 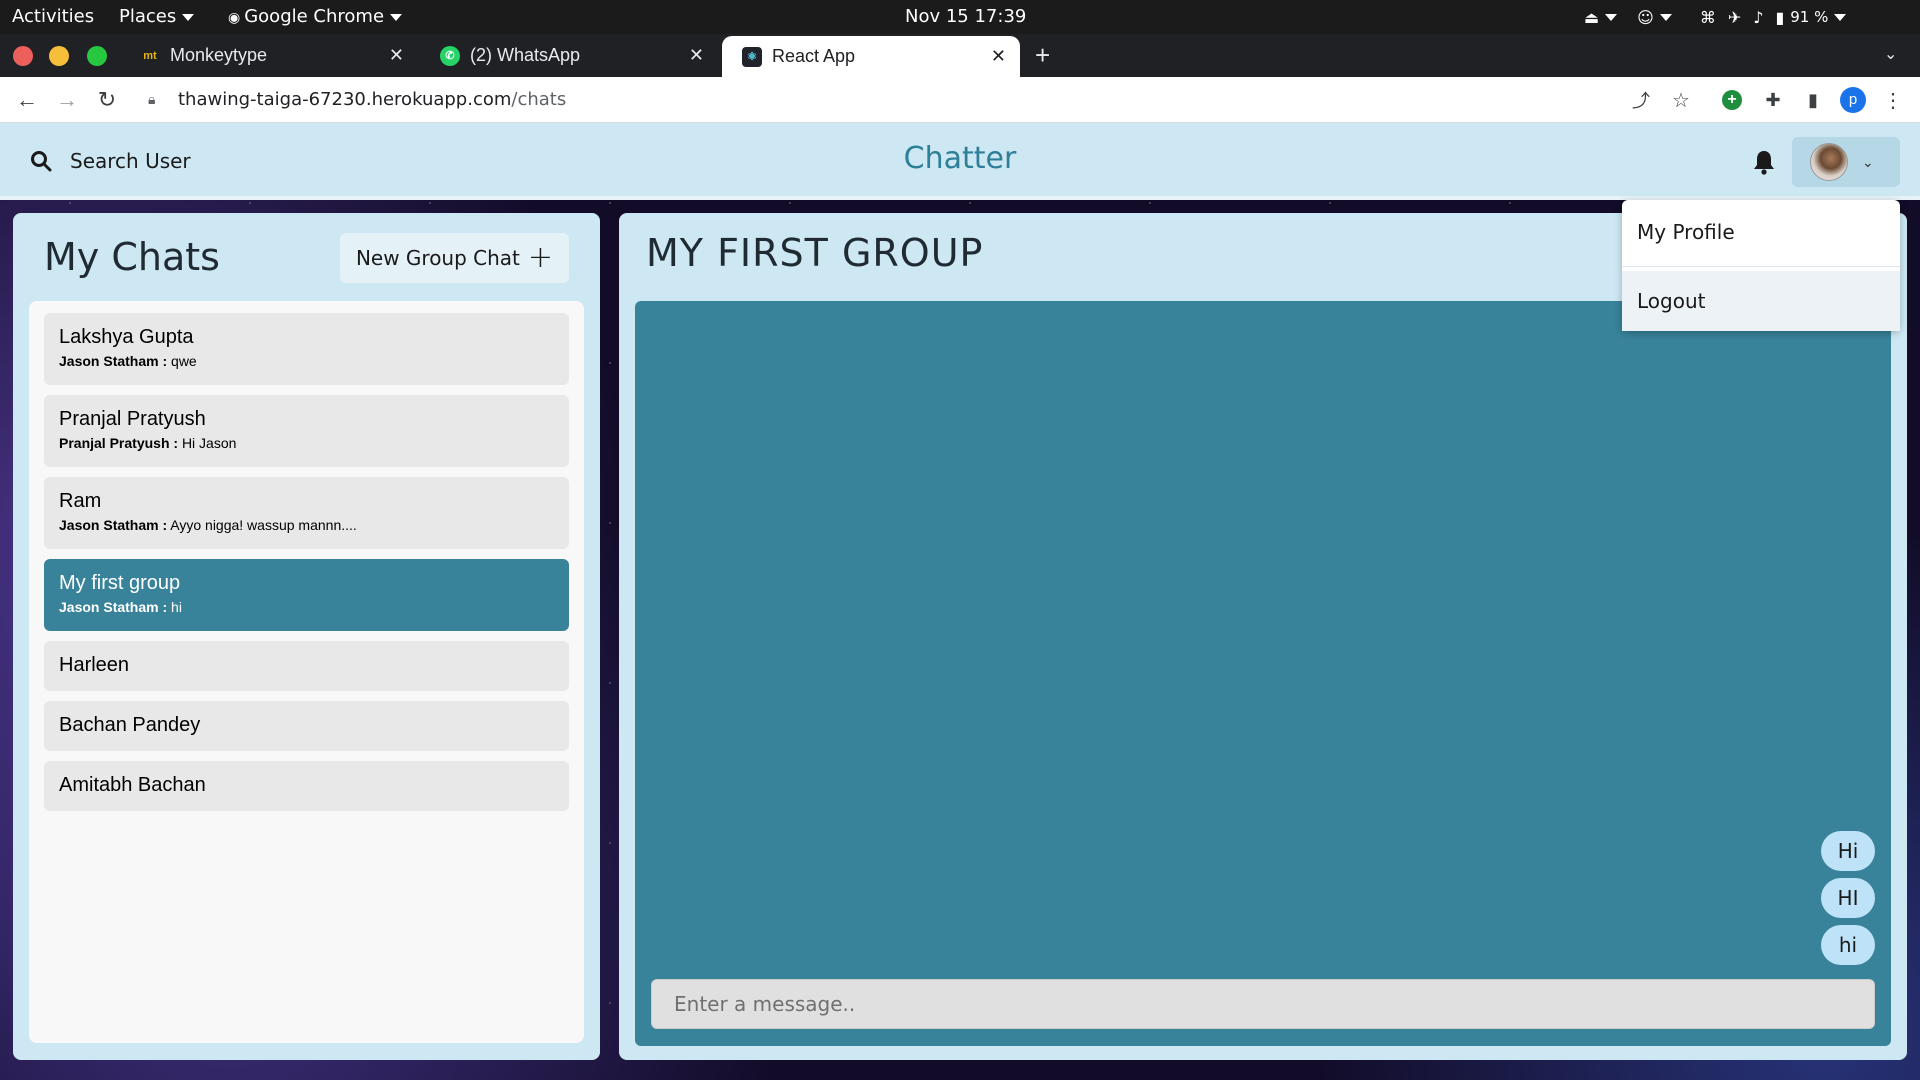 I want to click on side-panel-icon: ▮, so click(x=1813, y=100).